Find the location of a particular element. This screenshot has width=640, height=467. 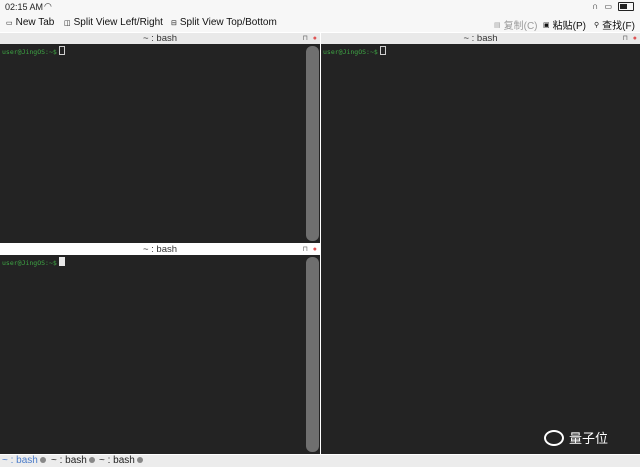

tab-bash-3: ~ : bash is located at coordinates (121, 461).